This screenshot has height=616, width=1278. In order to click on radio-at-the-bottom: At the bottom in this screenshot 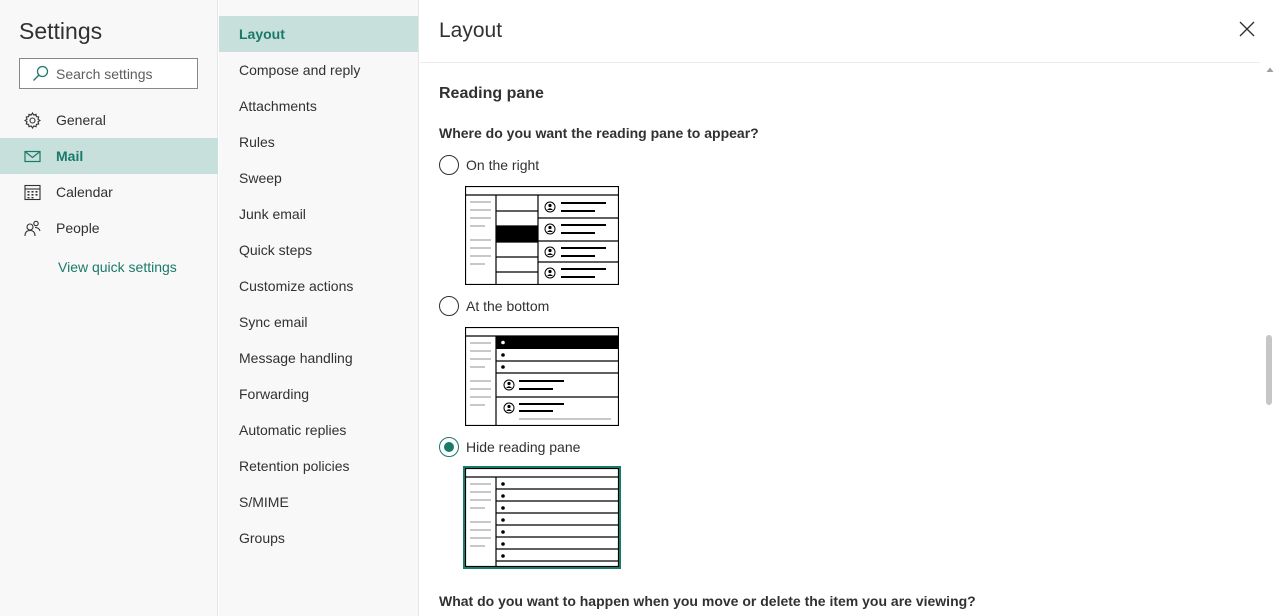, I will do `click(494, 306)`.